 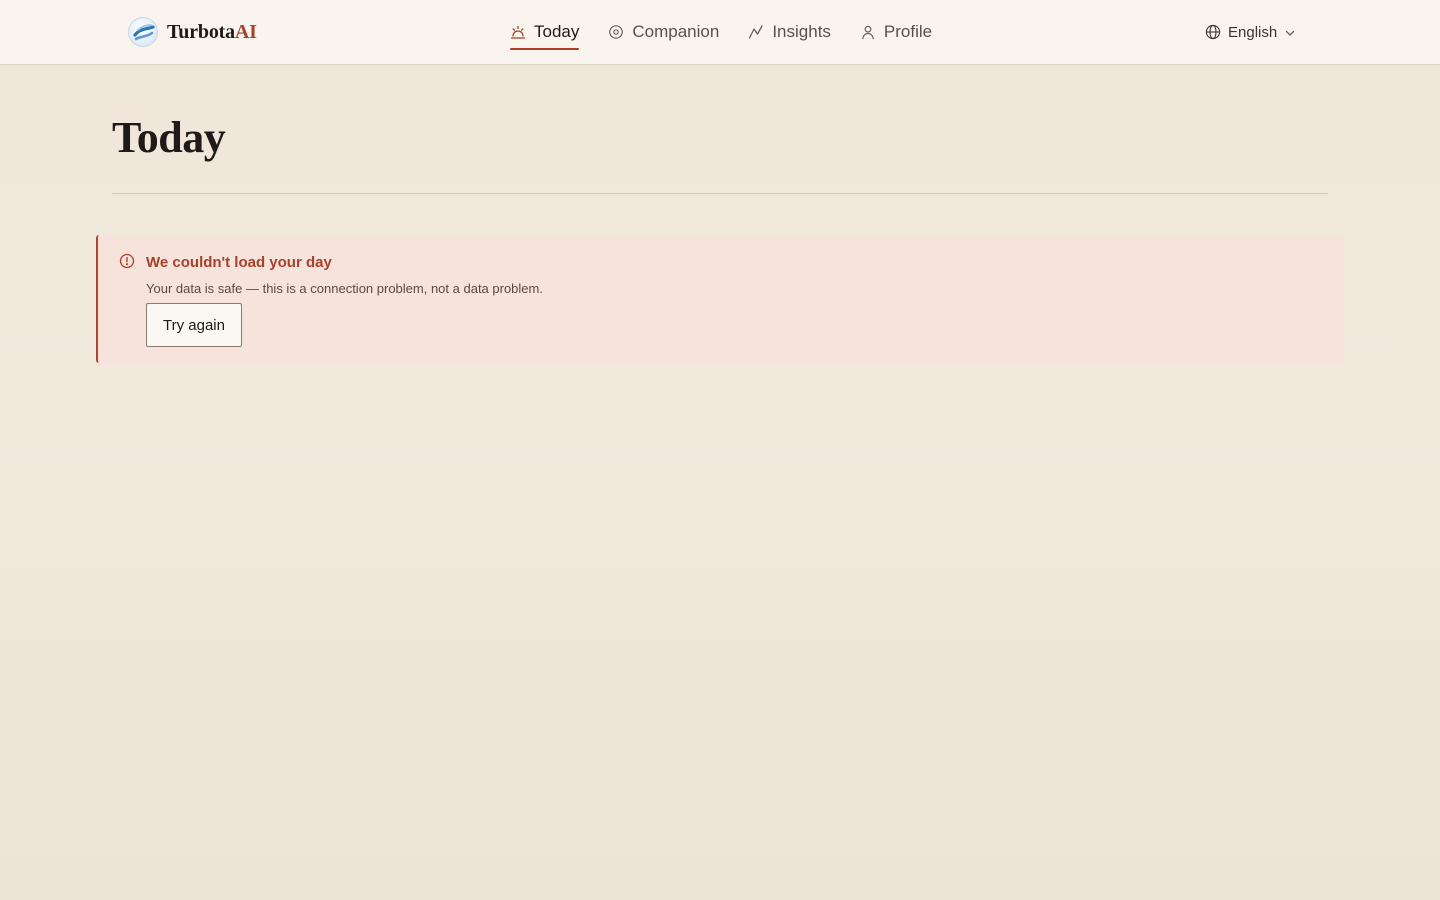 What do you see at coordinates (212, 31) in the screenshot?
I see `brand-name: TurbotaAI` at bounding box center [212, 31].